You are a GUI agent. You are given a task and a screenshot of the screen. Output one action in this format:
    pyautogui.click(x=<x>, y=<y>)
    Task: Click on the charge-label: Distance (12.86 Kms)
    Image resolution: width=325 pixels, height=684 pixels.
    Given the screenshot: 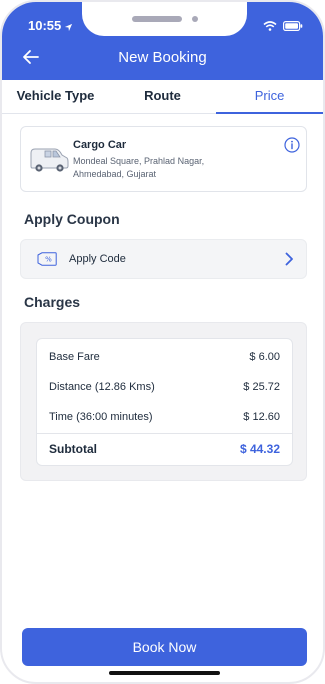 What is the action you would take?
    pyautogui.click(x=102, y=387)
    